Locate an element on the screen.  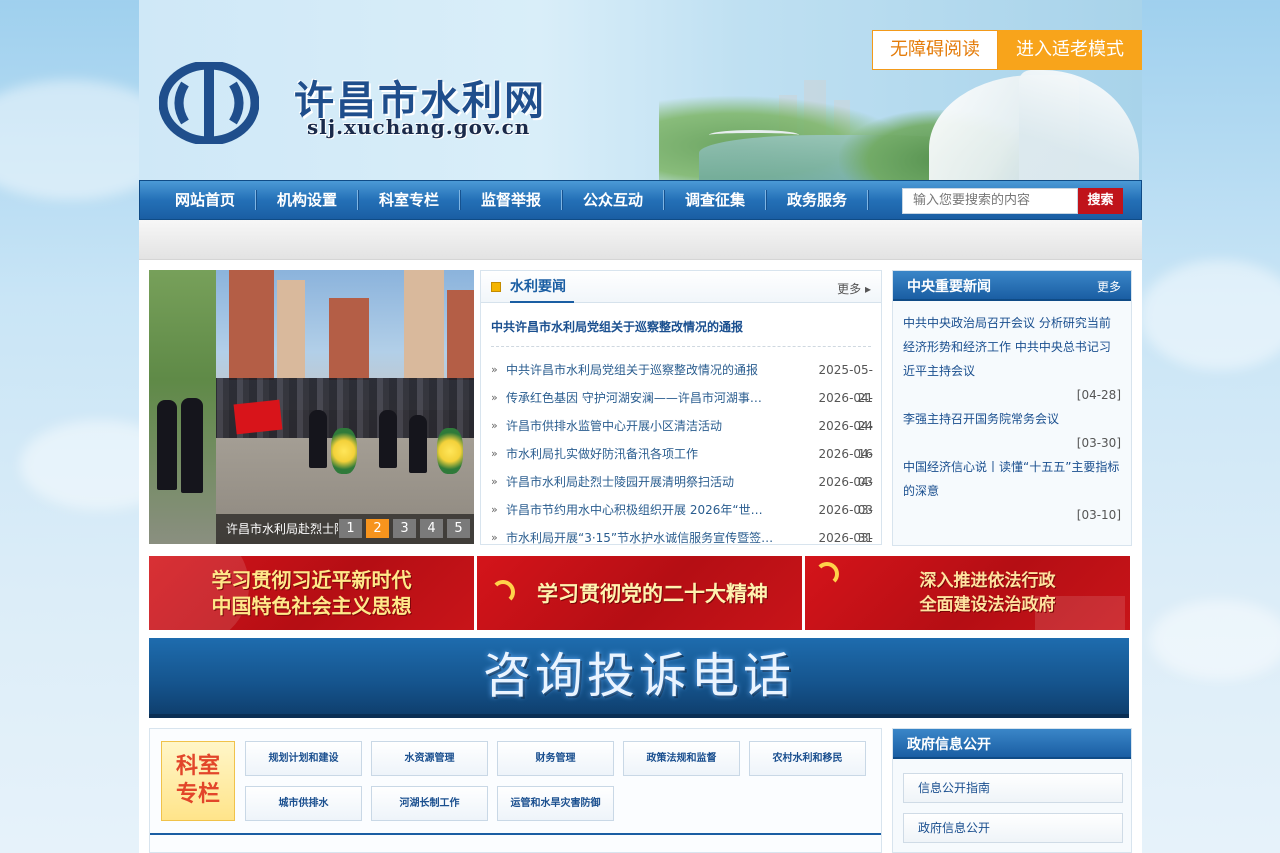
elder-mode-button: 进入适老模式 is located at coordinates (1070, 50).